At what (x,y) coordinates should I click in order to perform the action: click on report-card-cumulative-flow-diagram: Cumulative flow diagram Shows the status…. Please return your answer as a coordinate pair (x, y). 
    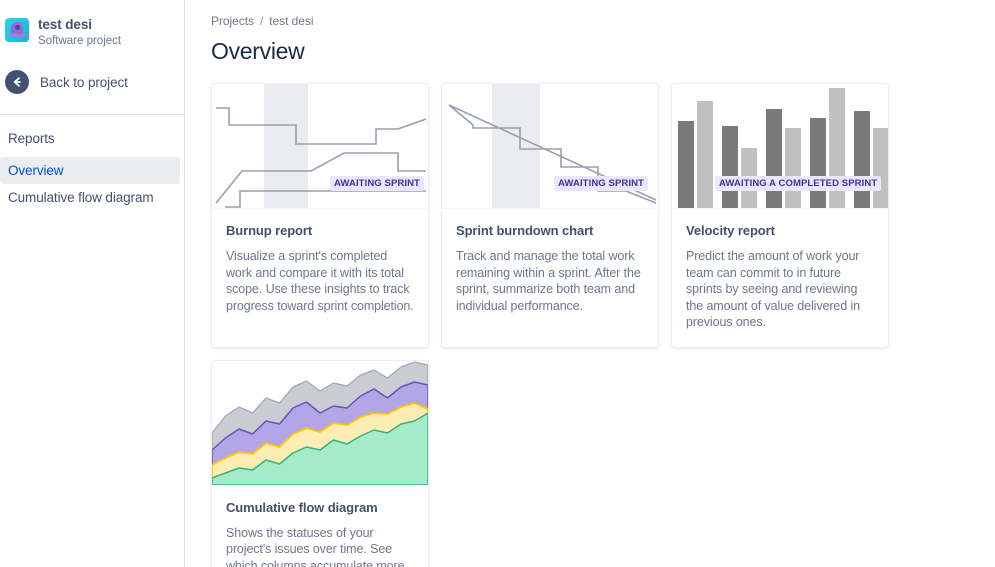
    Looking at the image, I should click on (320, 463).